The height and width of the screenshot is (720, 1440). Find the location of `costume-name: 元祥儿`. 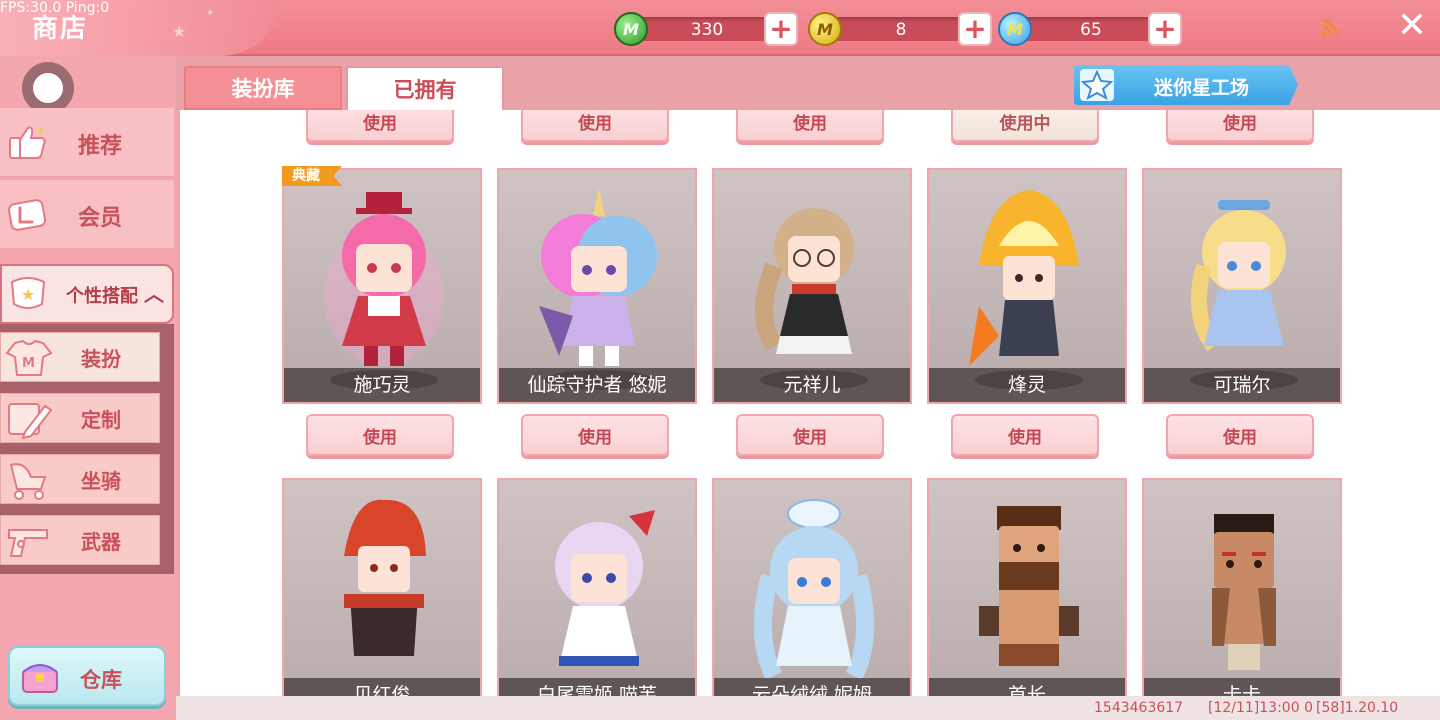

costume-name: 元祥儿 is located at coordinates (812, 385).